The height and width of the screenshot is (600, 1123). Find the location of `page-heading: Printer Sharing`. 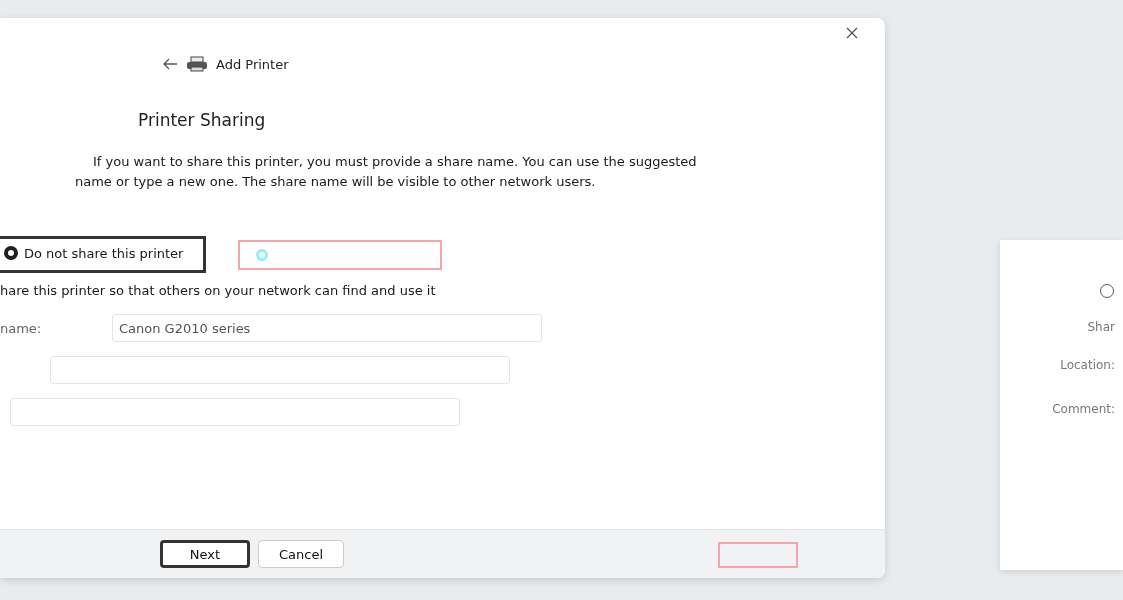

page-heading: Printer Sharing is located at coordinates (202, 120).